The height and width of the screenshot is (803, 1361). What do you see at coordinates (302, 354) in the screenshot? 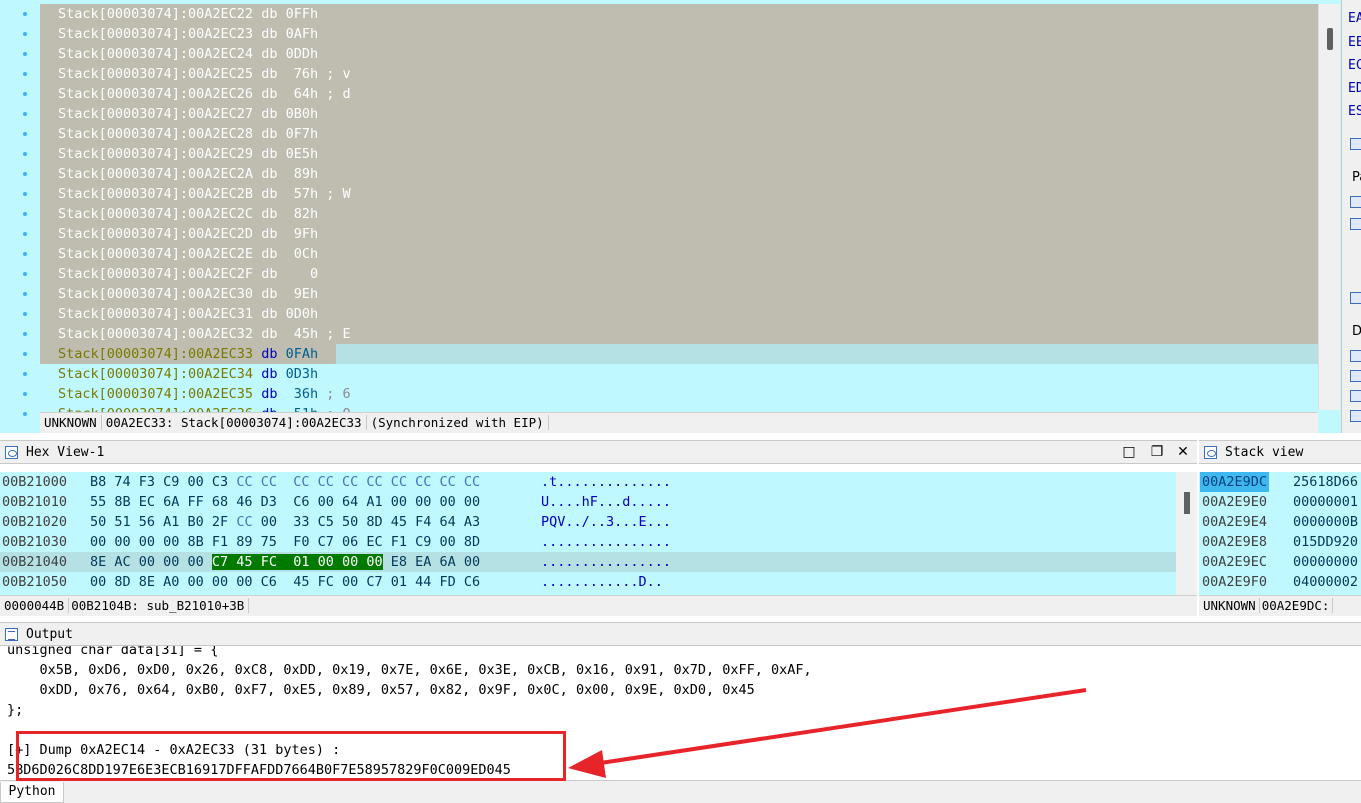
I see `disasm-operand: 0FAh` at bounding box center [302, 354].